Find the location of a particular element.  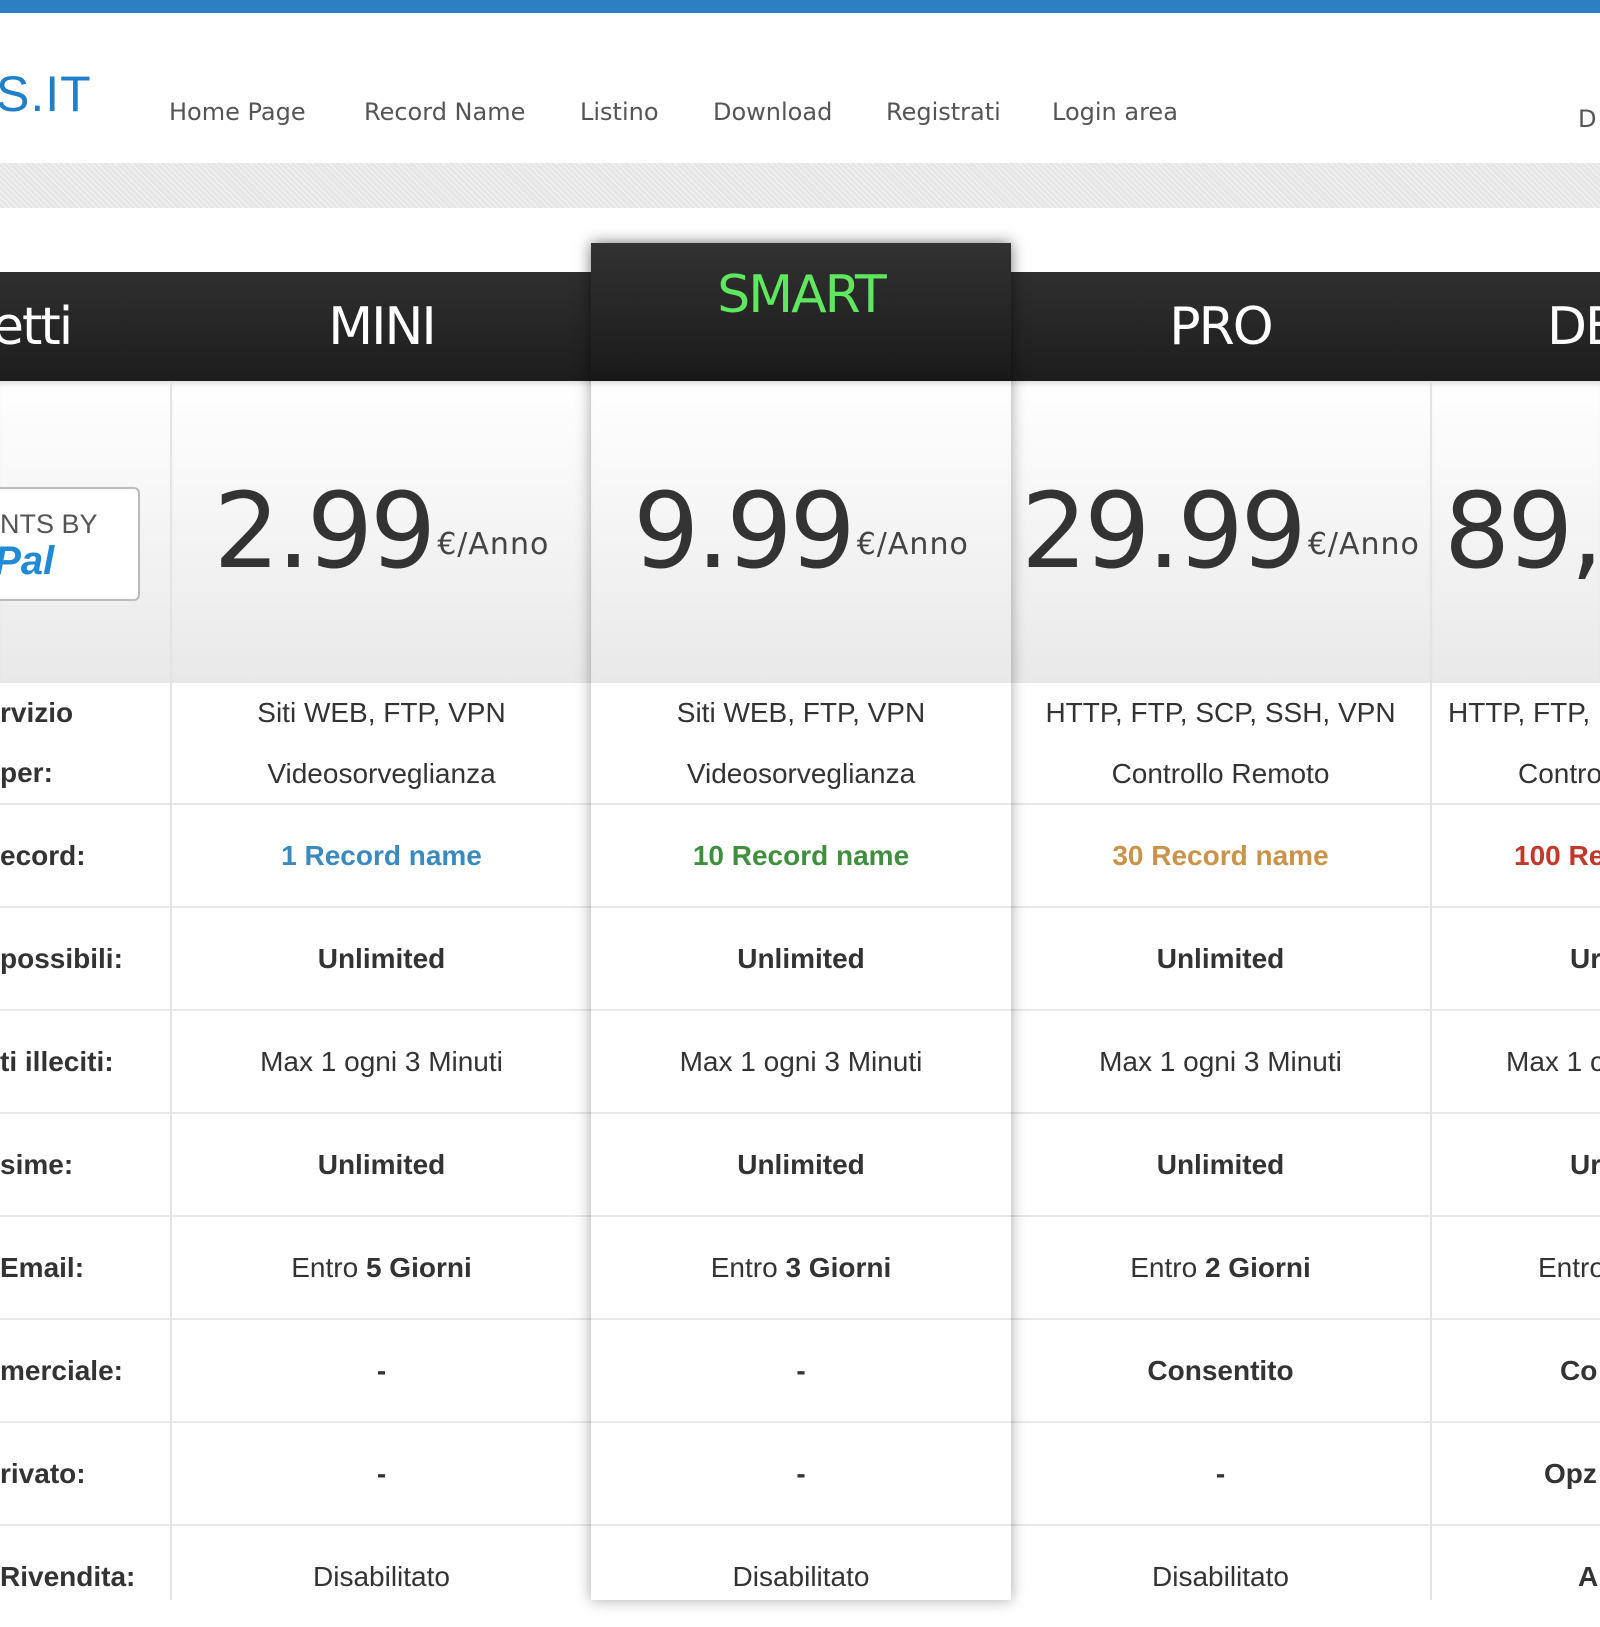

plan-price: 29.99 is located at coordinates (1164, 531).